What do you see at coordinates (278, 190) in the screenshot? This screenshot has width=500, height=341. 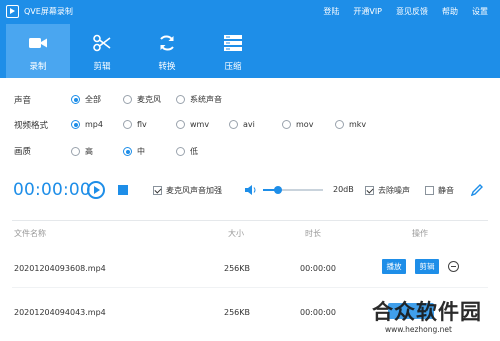 I see `volume-slider-thumb` at bounding box center [278, 190].